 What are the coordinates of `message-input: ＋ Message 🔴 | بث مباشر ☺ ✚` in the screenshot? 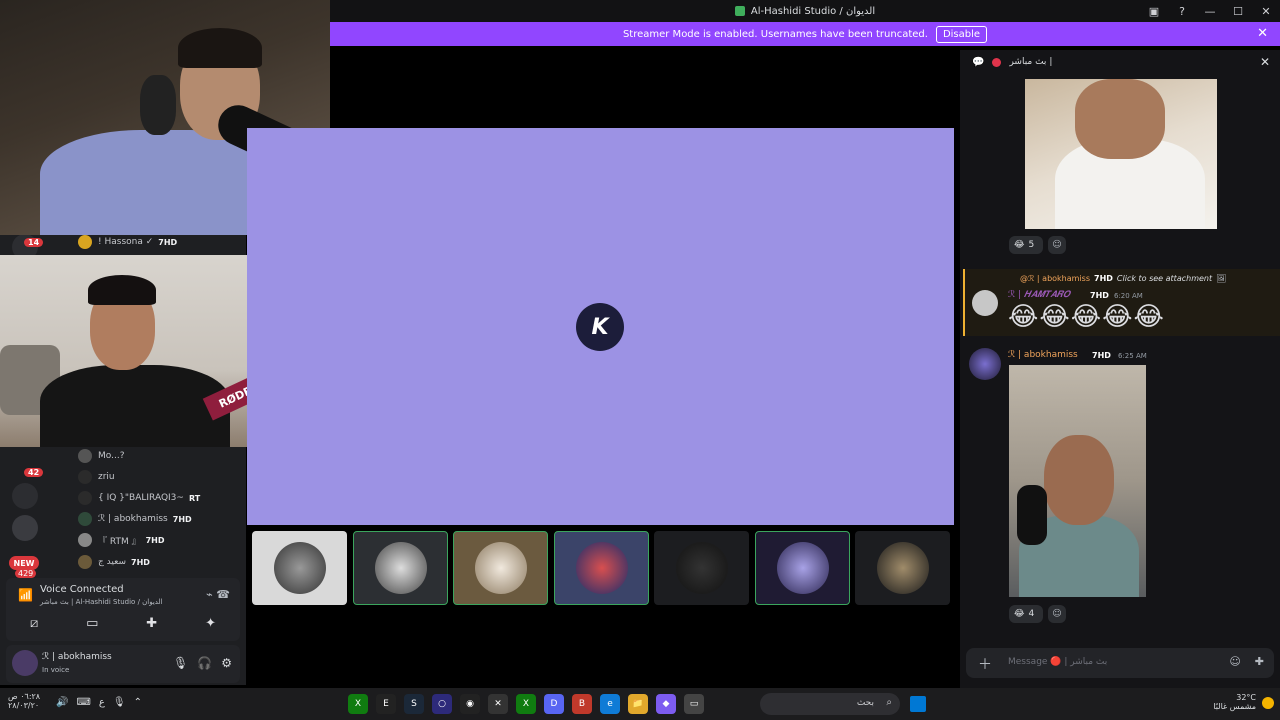 It's located at (1120, 663).